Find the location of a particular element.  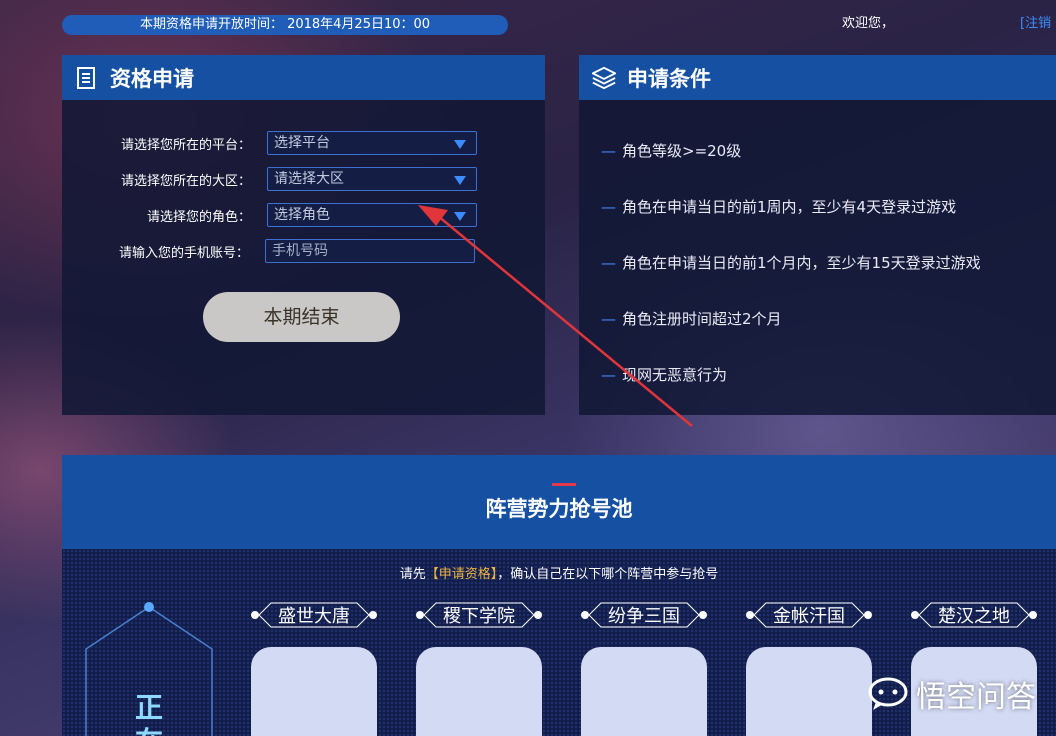

faction-name: 盛世大唐 is located at coordinates (314, 616).